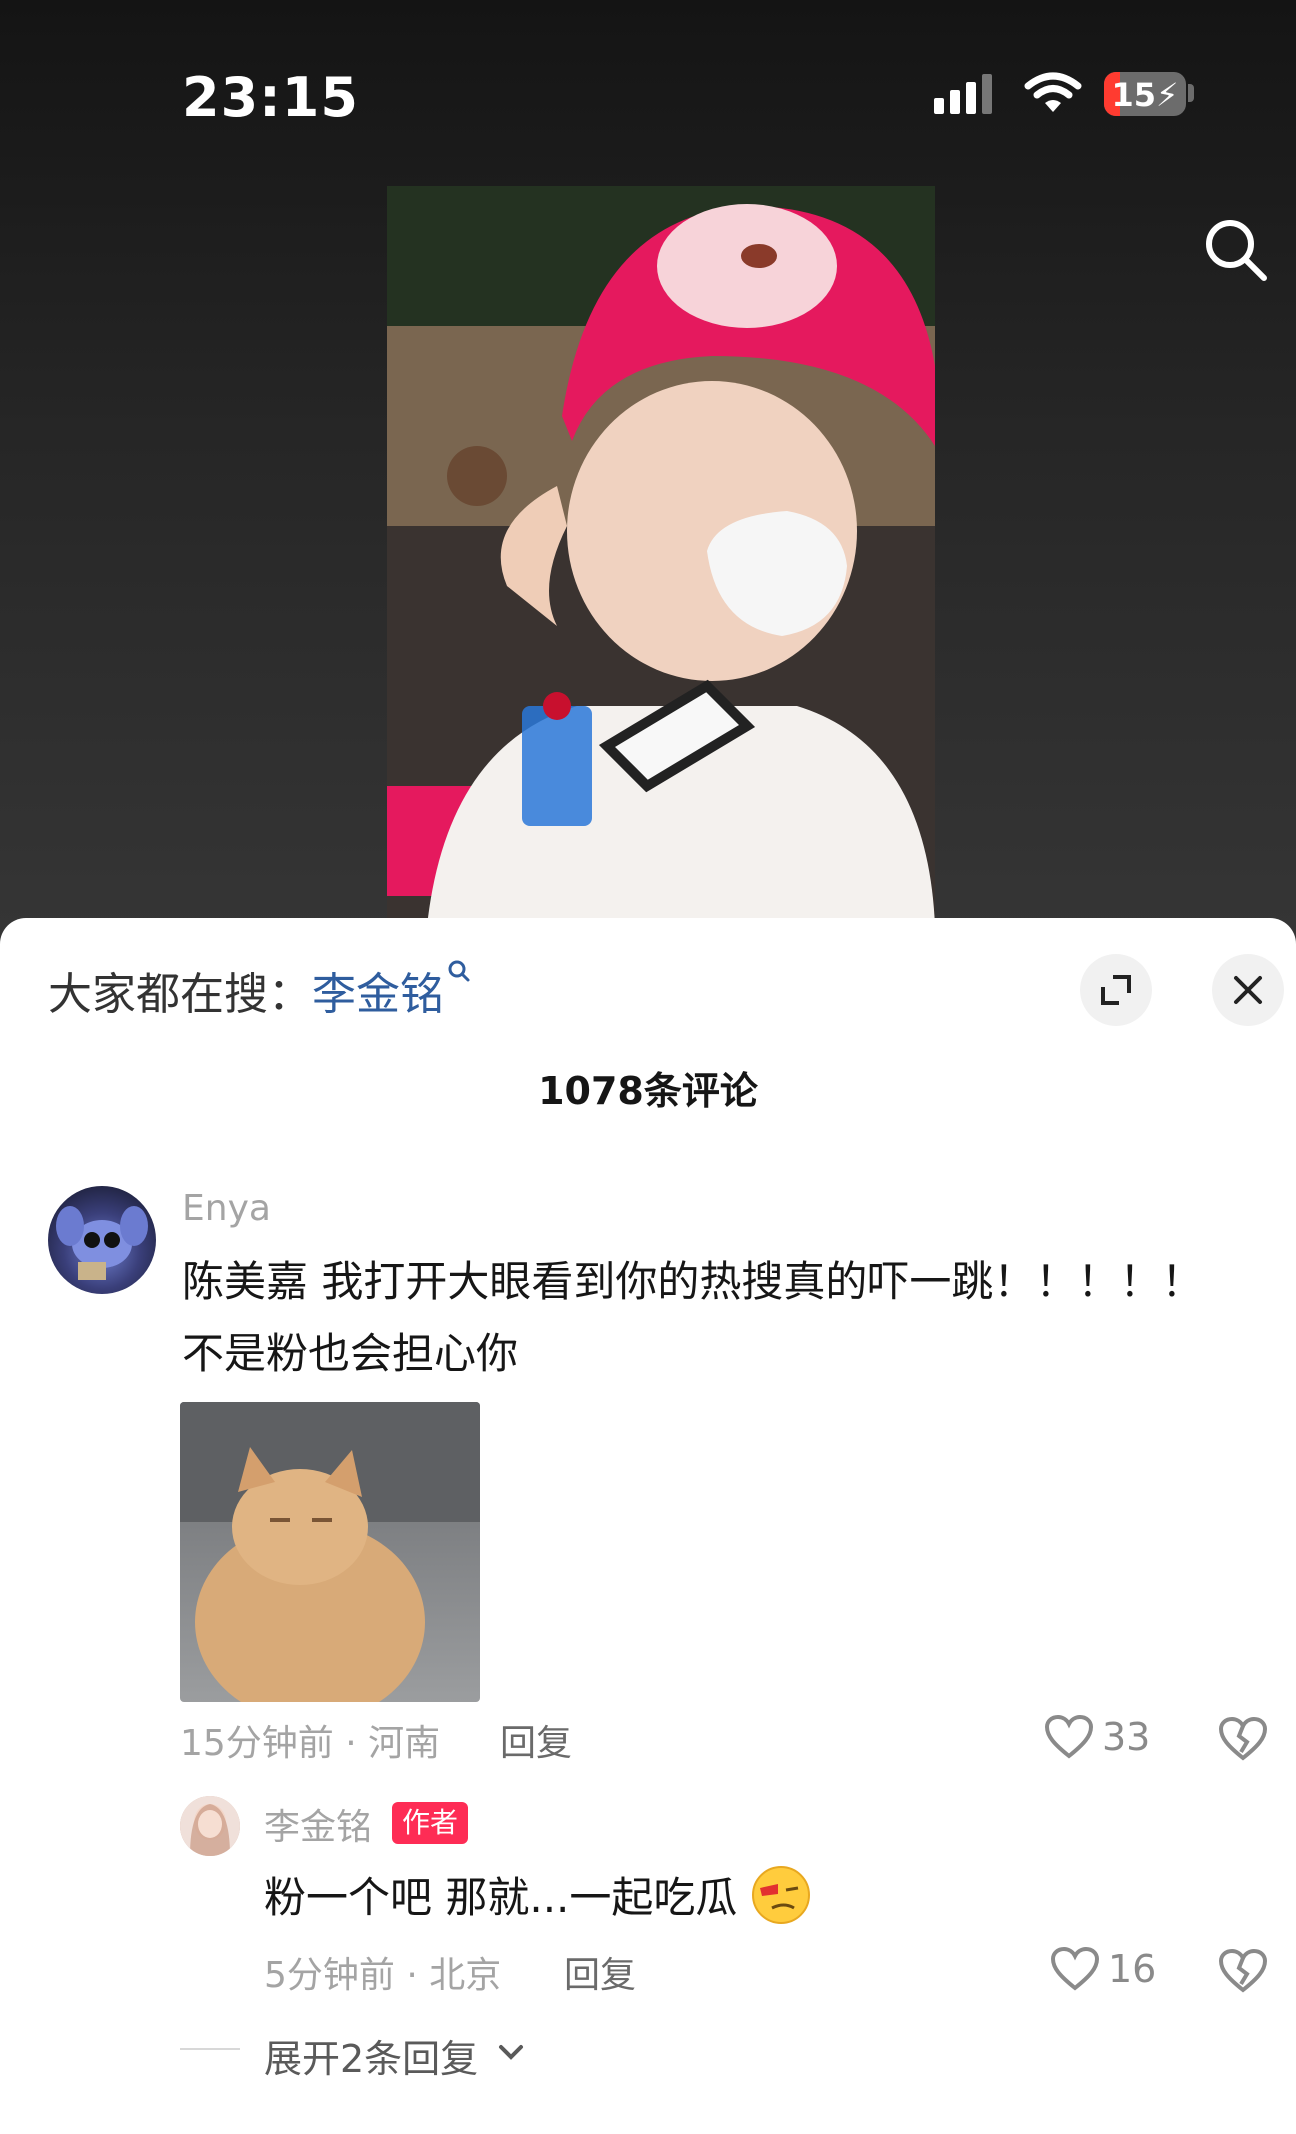  I want to click on author-badge: 作者, so click(430, 1823).